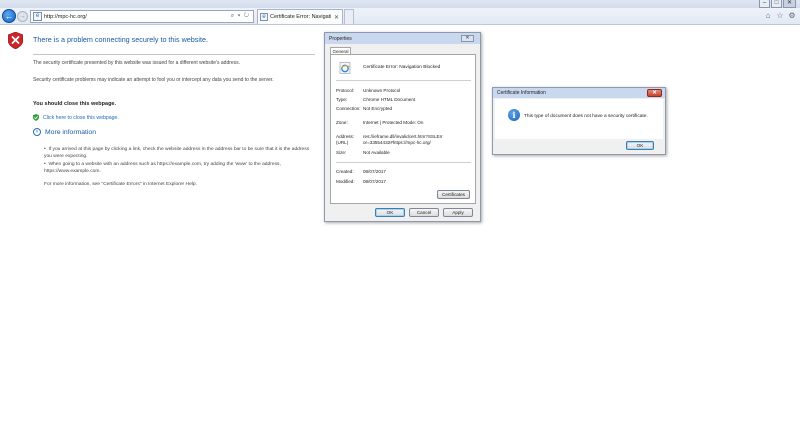 Image resolution: width=800 pixels, height=433 pixels. What do you see at coordinates (137, 17) in the screenshot?
I see `address-url: http://mpc-hc.org/` at bounding box center [137, 17].